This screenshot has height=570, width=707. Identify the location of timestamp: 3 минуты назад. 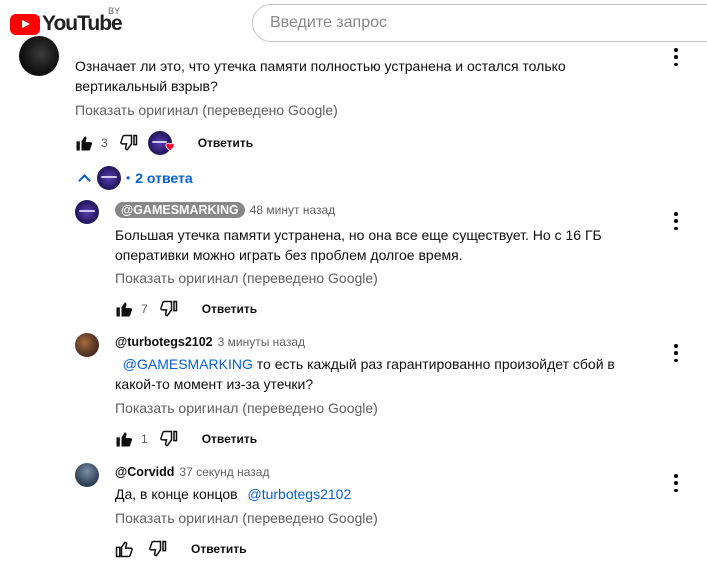
(261, 342).